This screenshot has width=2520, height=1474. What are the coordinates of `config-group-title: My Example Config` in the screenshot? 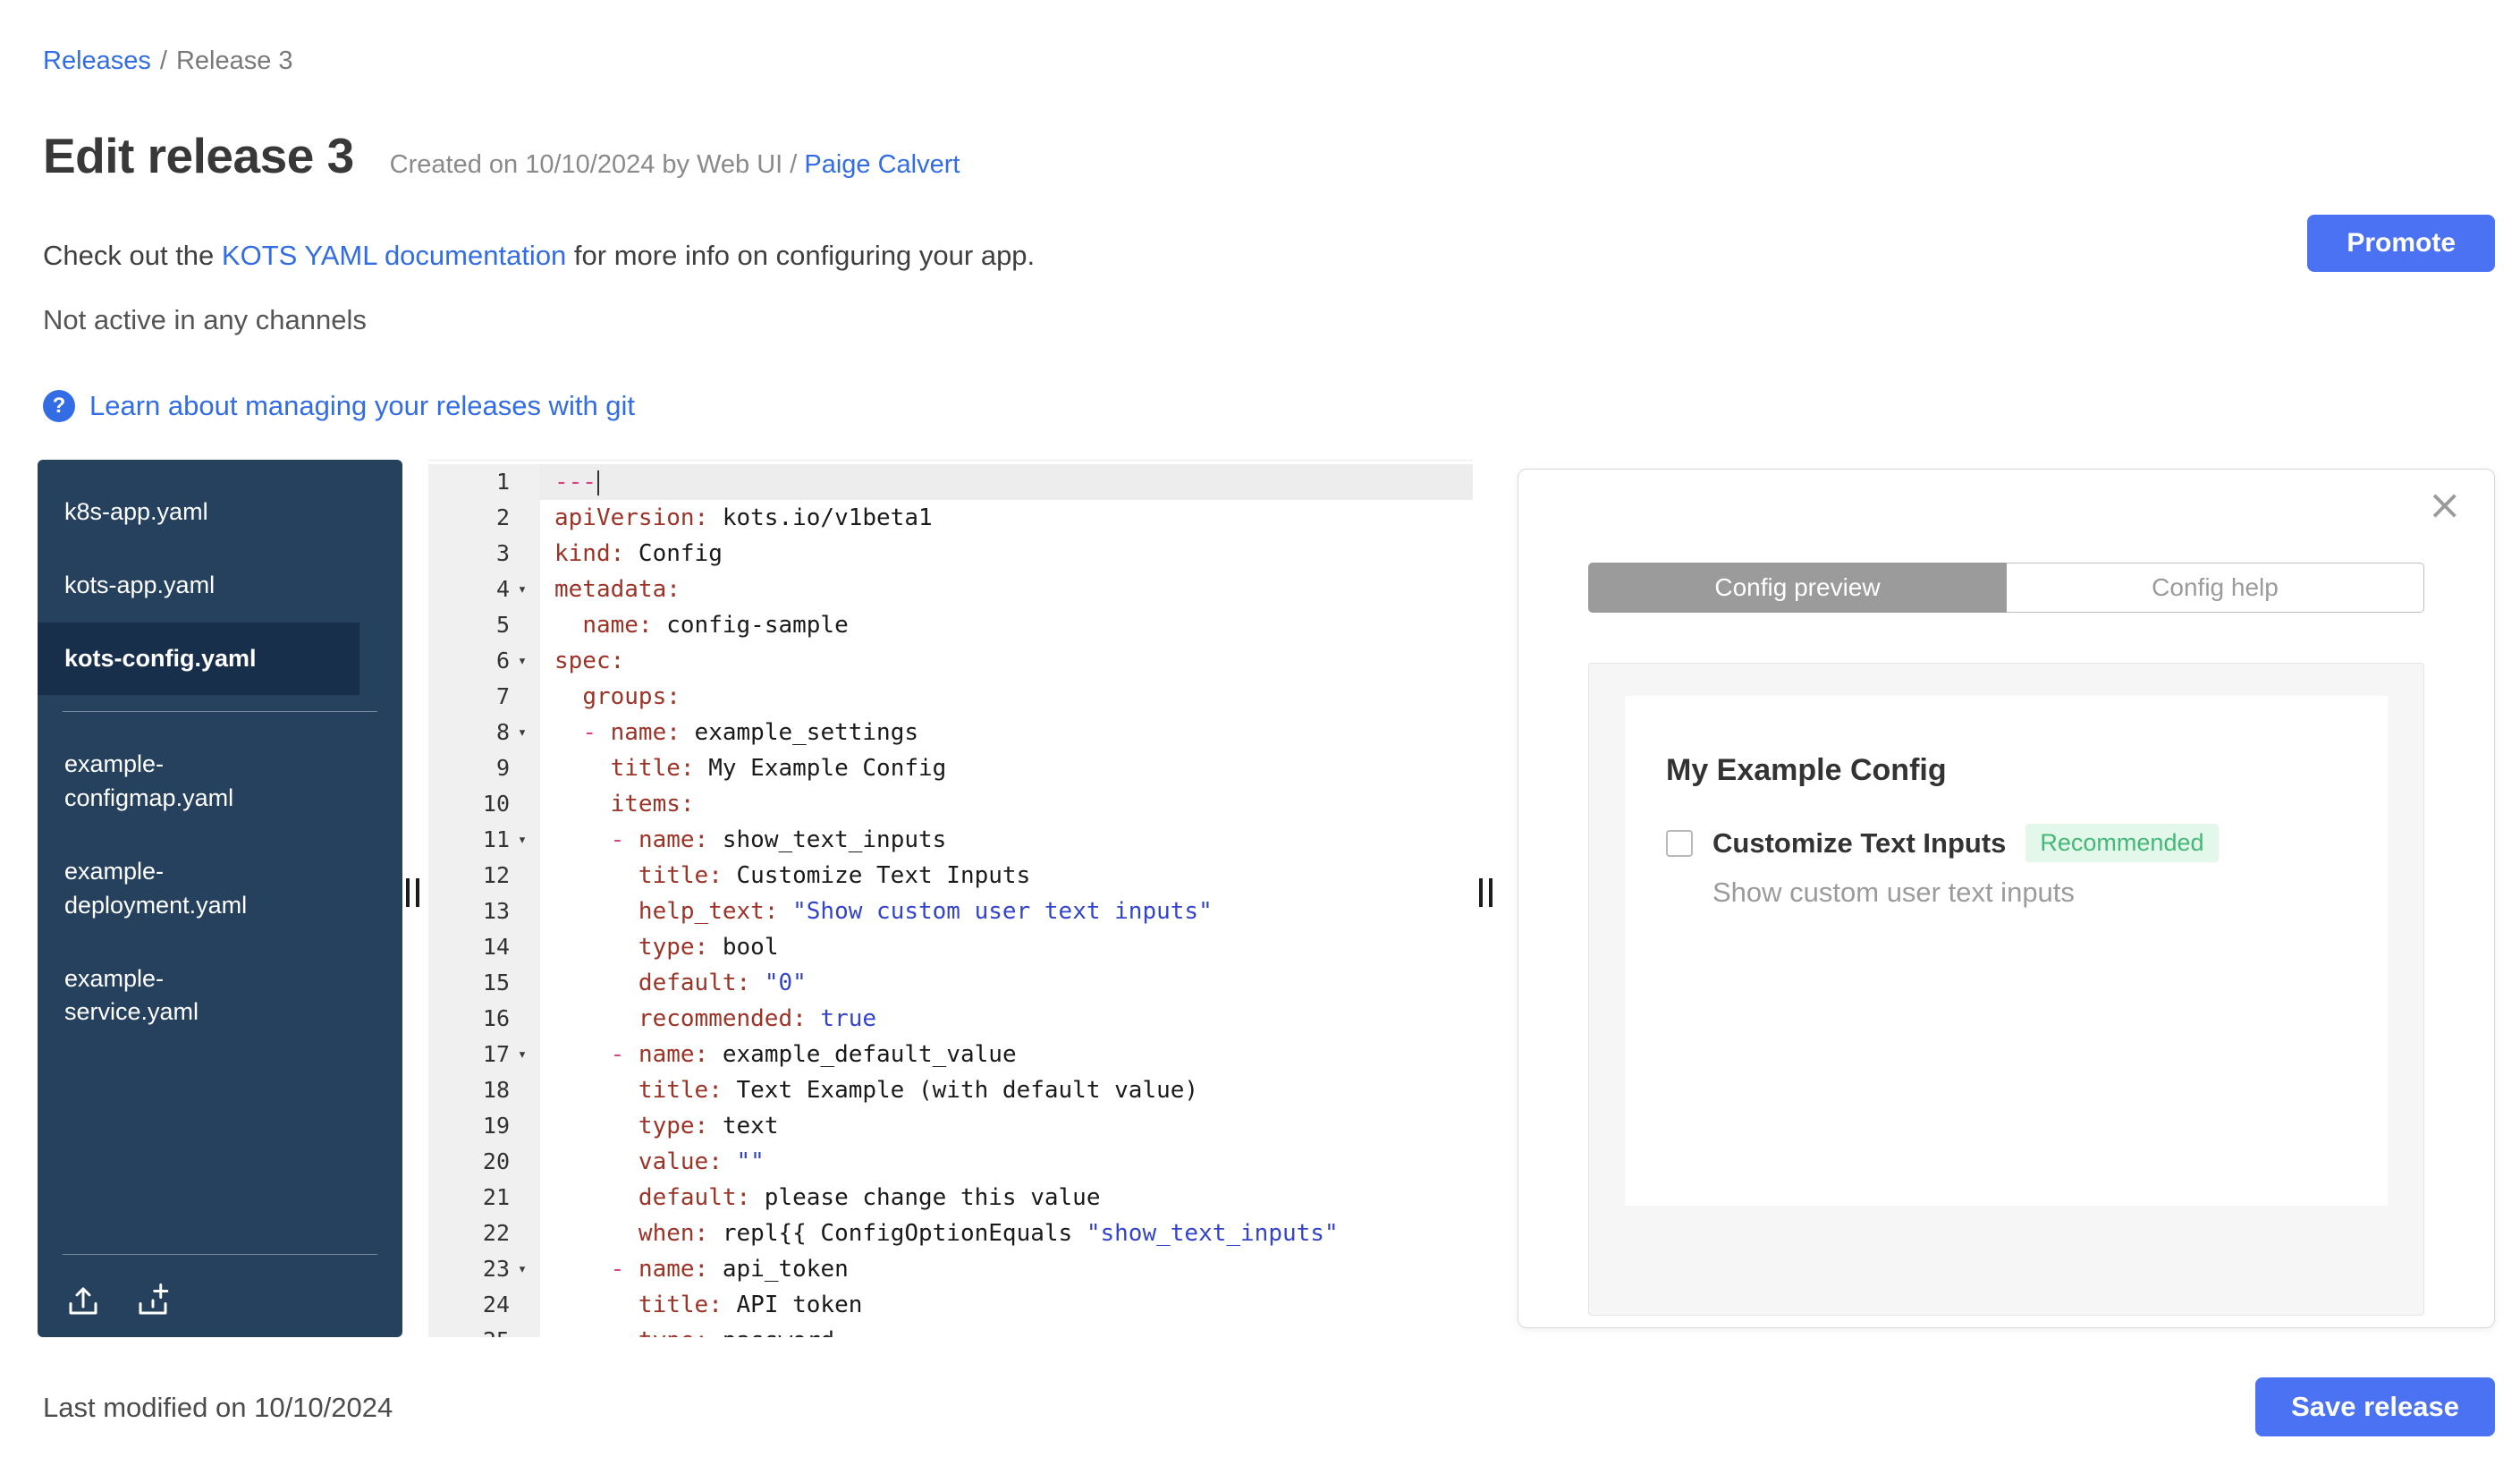 It's located at (1806, 770).